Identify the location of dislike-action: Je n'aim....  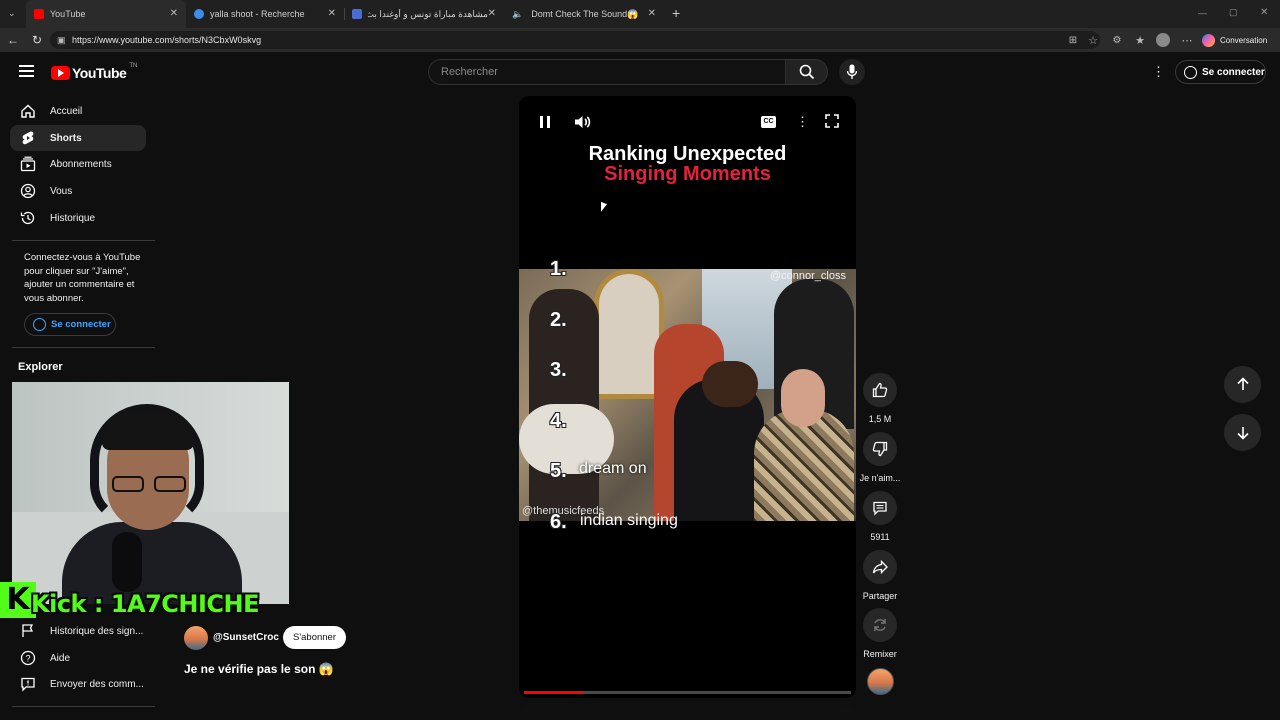
(880, 457).